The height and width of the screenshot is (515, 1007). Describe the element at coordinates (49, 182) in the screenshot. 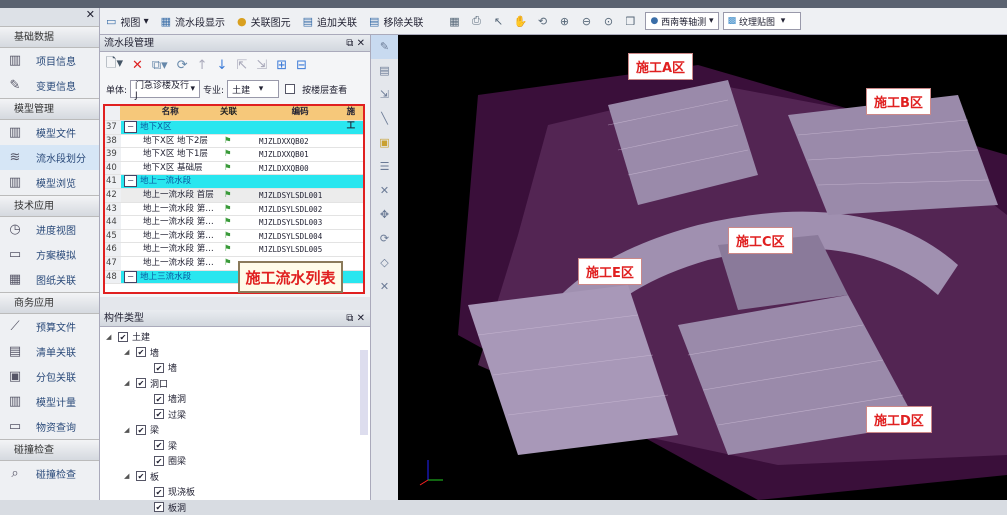

I see `sidebar-item: ▥模型浏览` at that location.